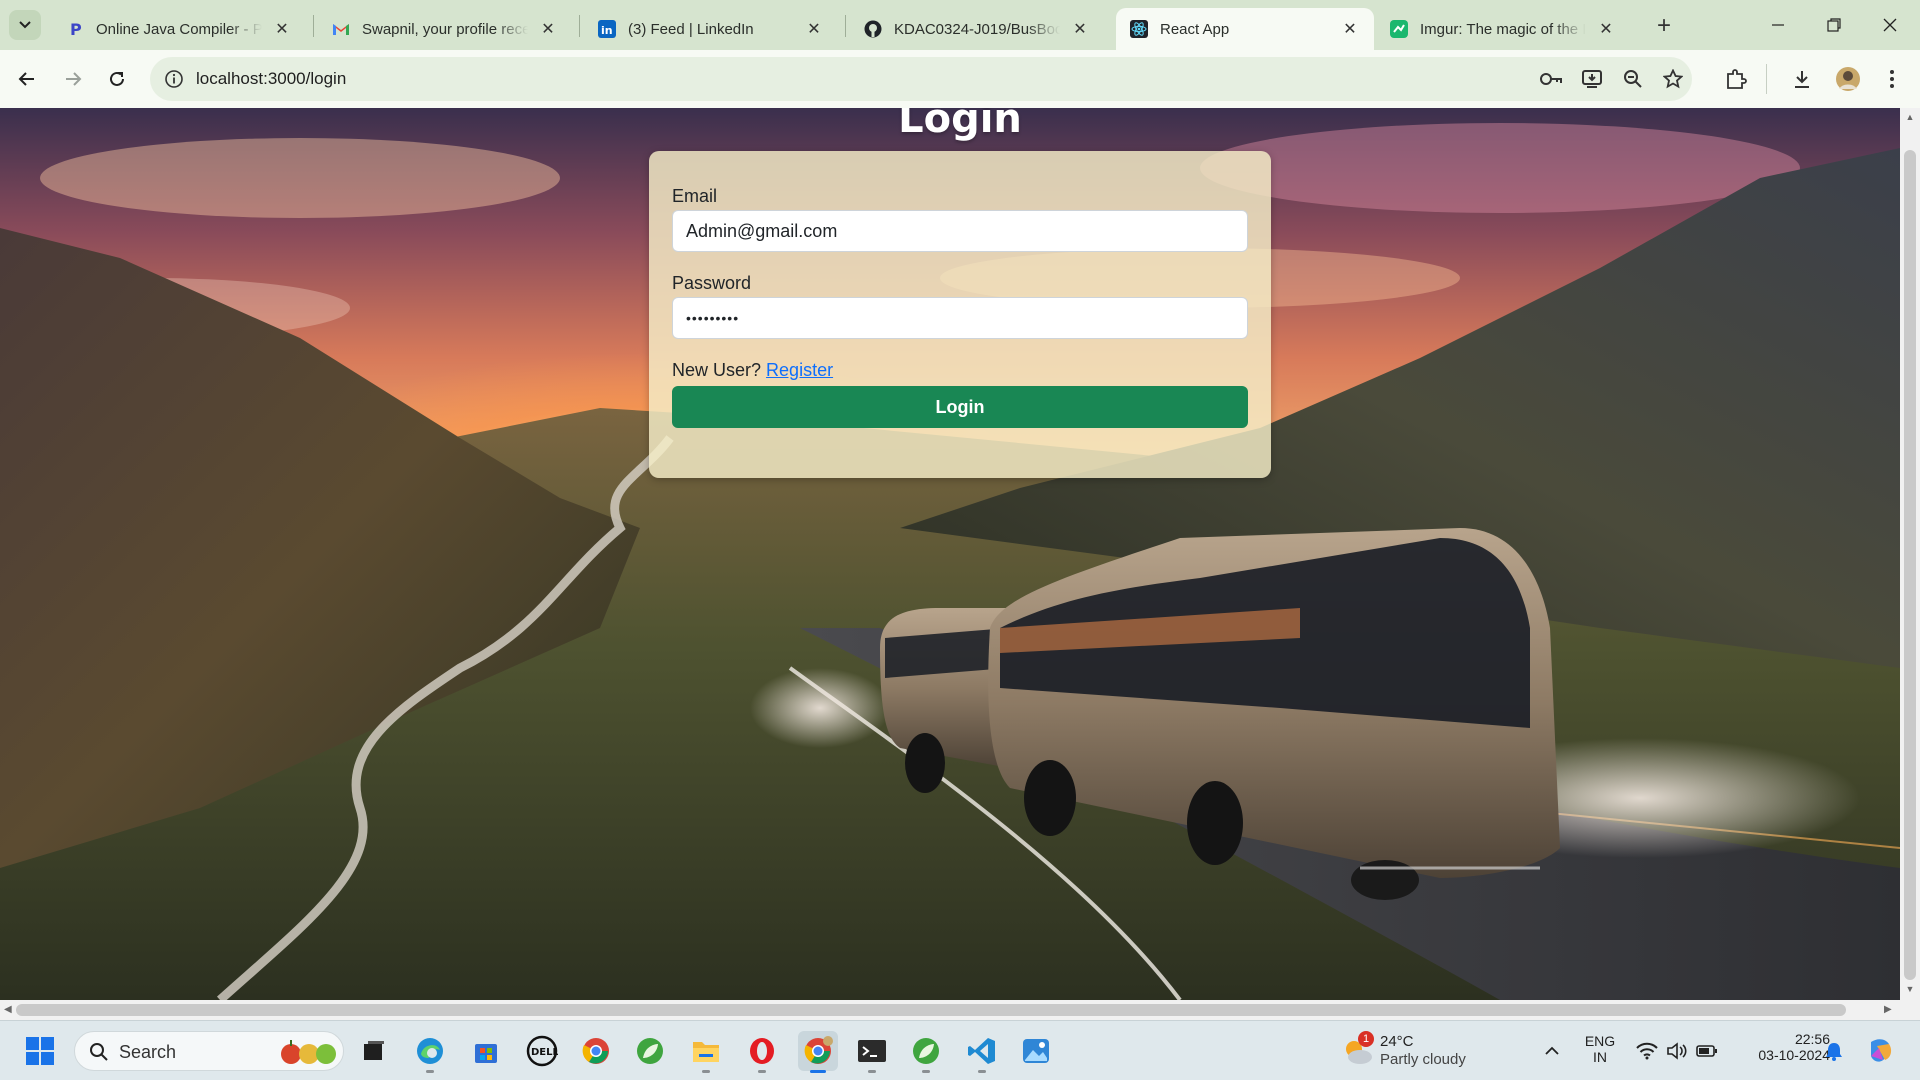 The image size is (1920, 1080). What do you see at coordinates (308, 1052) in the screenshot?
I see `fruits-highlight-icon` at bounding box center [308, 1052].